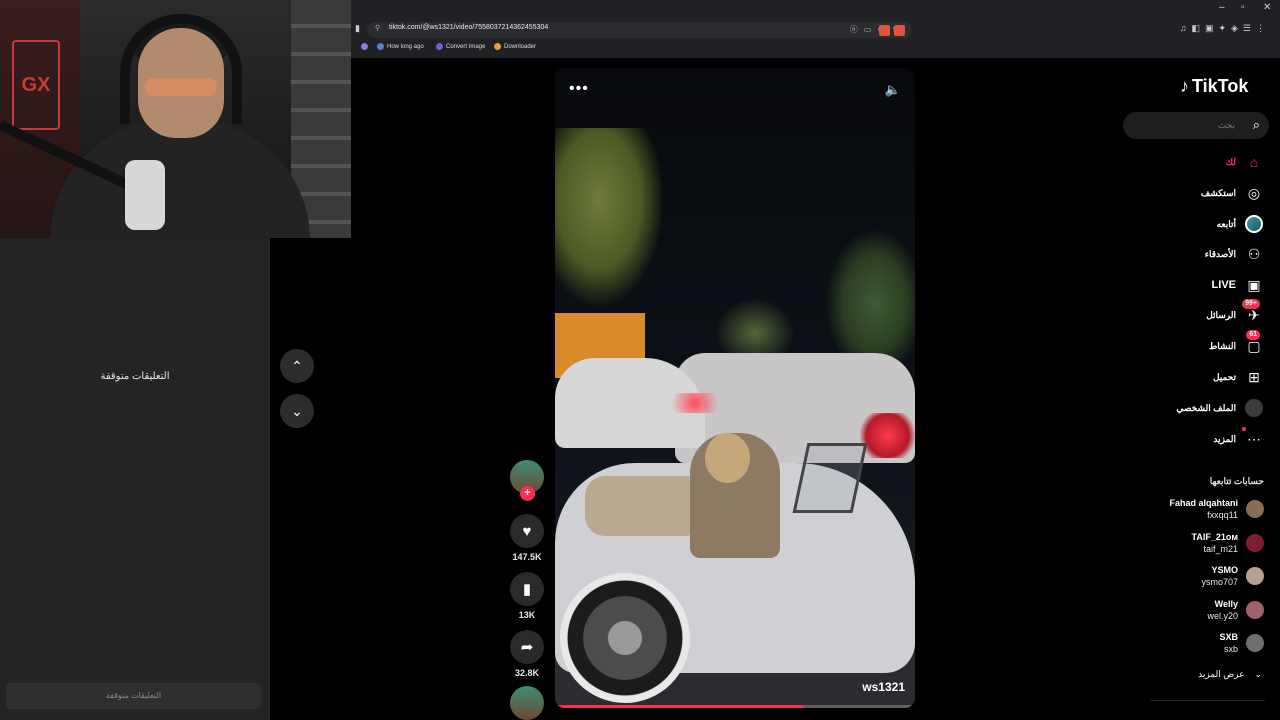 The height and width of the screenshot is (720, 1280). I want to click on follow-plus-icon: +, so click(527, 493).